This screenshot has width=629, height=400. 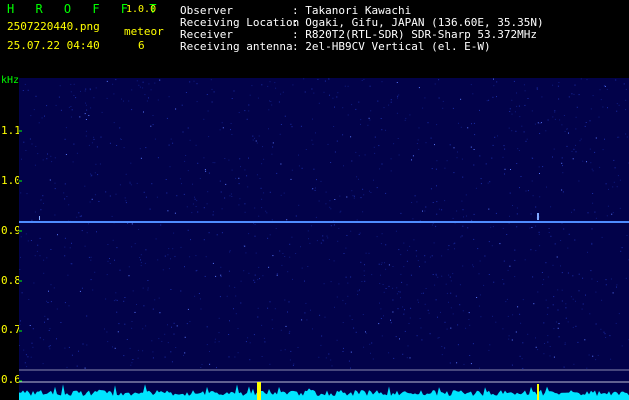 I want to click on y-tick-label: 0.6, so click(x=11, y=379).